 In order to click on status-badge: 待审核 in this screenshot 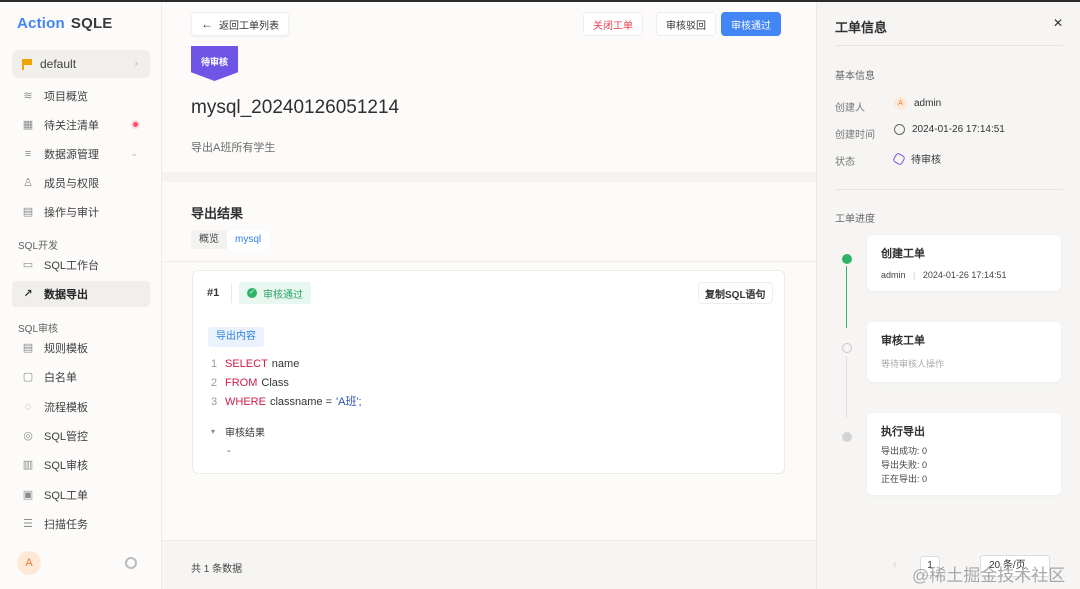, I will do `click(214, 63)`.